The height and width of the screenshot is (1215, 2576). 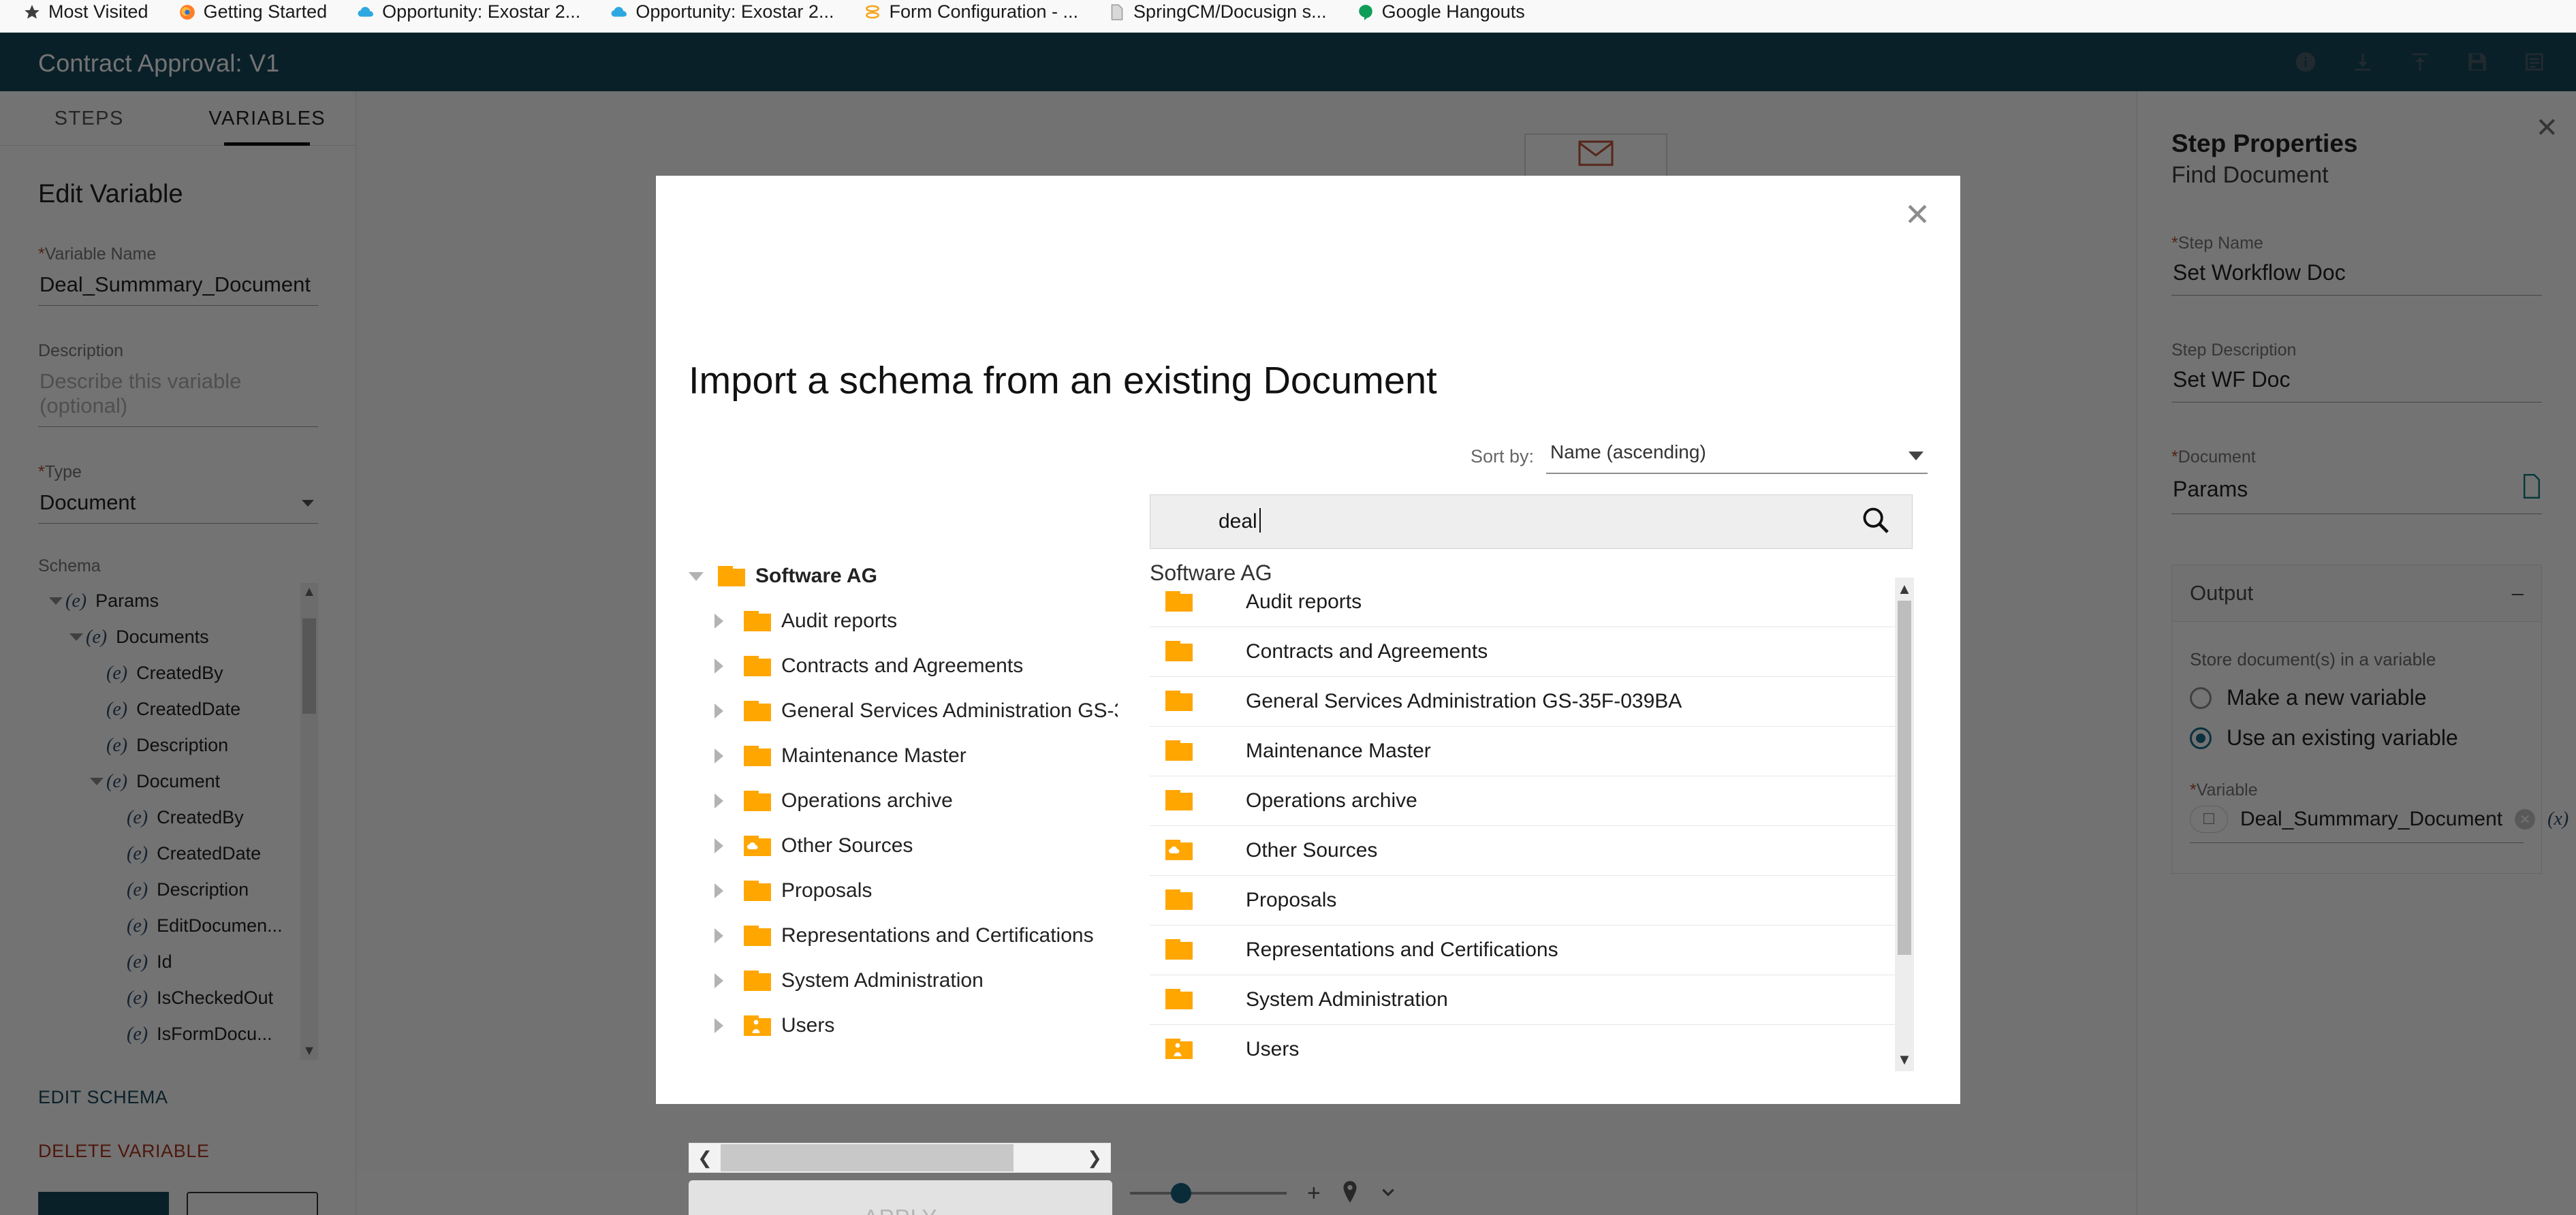 I want to click on apply-button: APPLY, so click(x=900, y=1198).